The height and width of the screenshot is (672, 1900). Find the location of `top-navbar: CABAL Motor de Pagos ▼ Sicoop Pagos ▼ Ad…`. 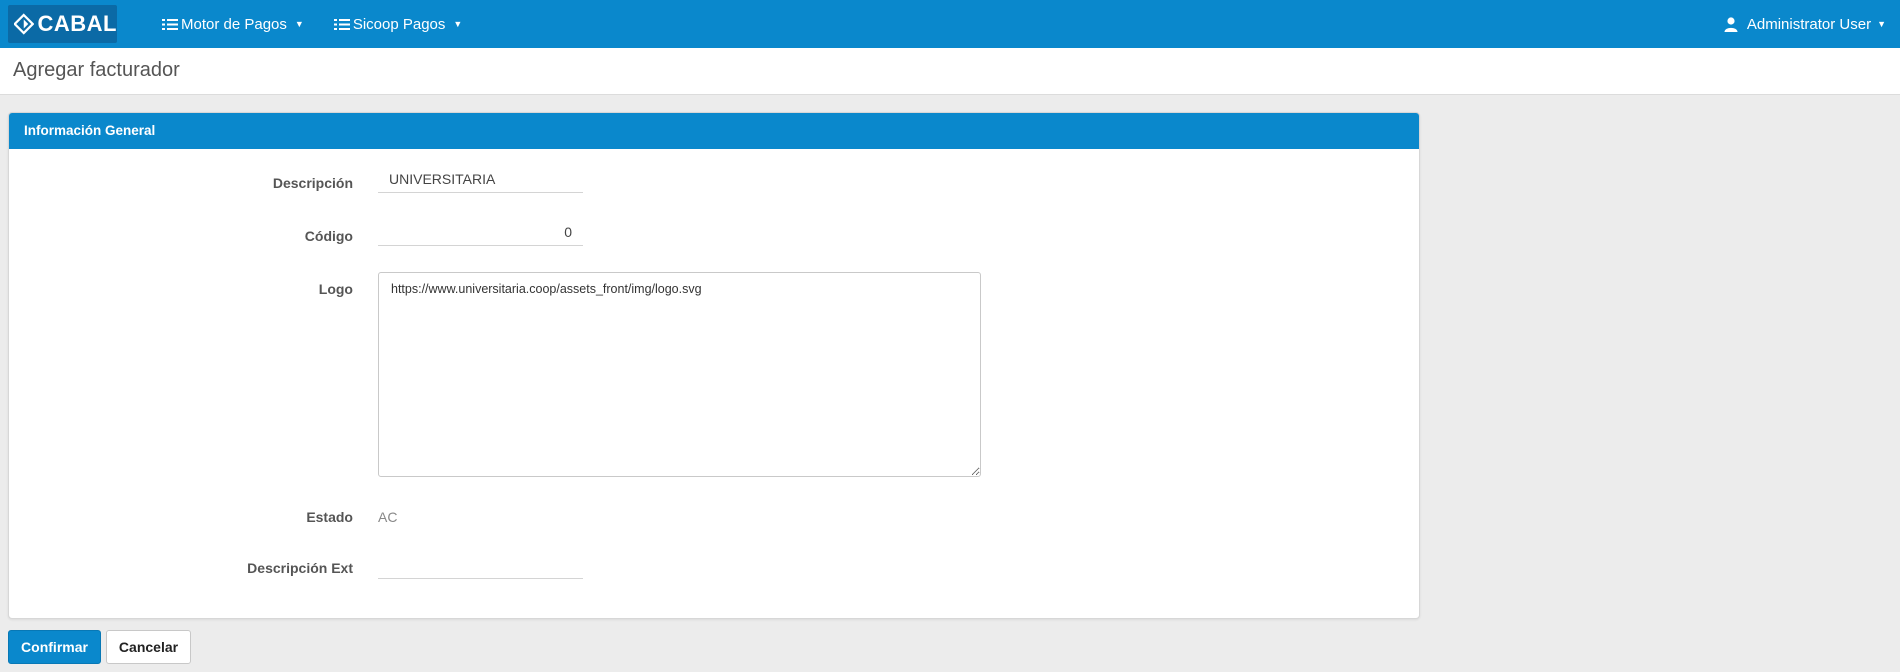

top-navbar: CABAL Motor de Pagos ▼ Sicoop Pagos ▼ Ad… is located at coordinates (950, 24).